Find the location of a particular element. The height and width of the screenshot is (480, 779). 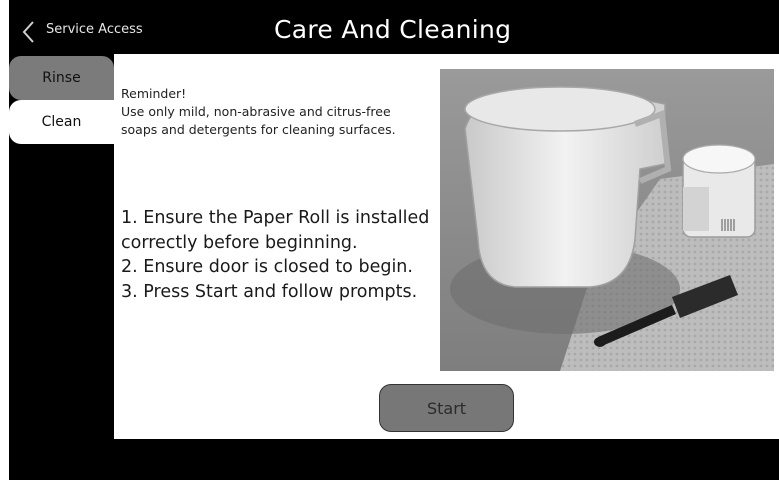

tab-clean: Clean is located at coordinates (61, 122).